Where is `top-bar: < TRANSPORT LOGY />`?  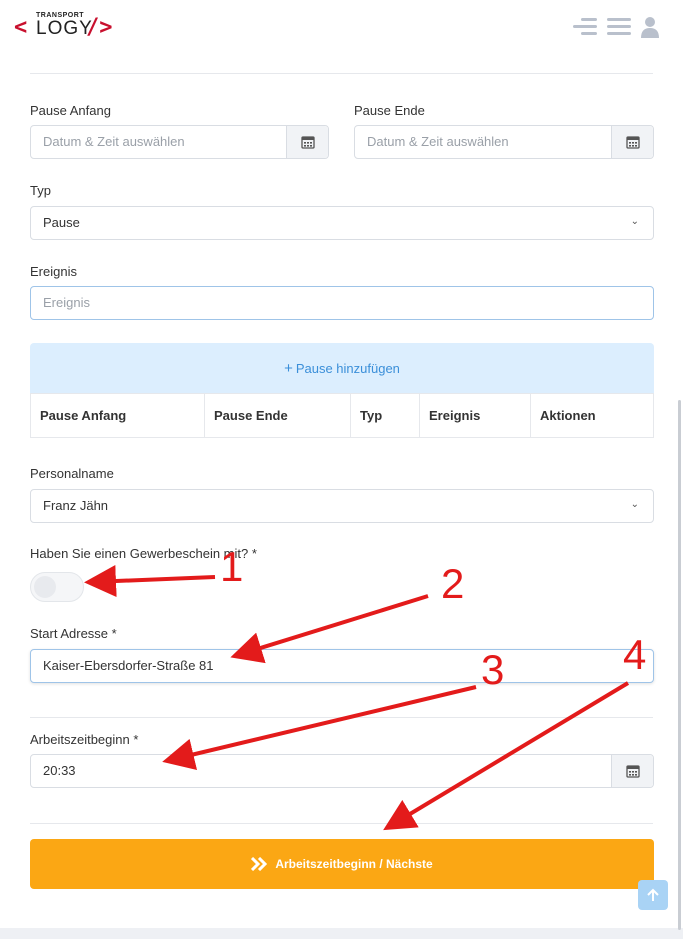
top-bar: < TRANSPORT LOGY /> is located at coordinates (341, 27).